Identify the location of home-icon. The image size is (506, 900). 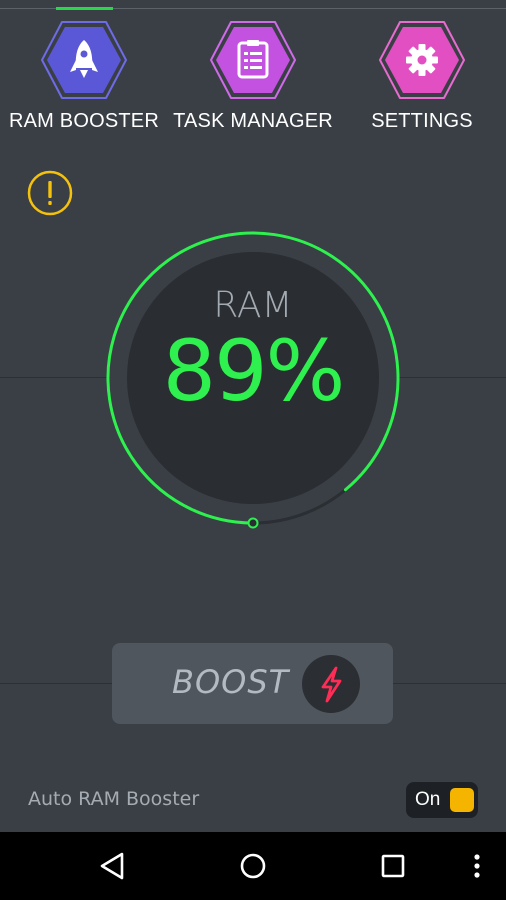
(253, 866).